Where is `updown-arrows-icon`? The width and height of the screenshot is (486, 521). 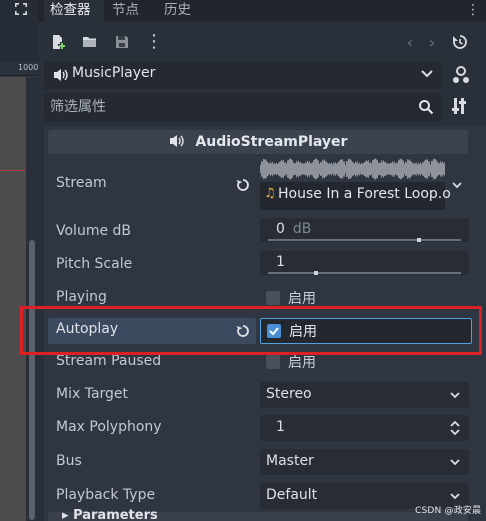
updown-arrows-icon is located at coordinates (455, 428).